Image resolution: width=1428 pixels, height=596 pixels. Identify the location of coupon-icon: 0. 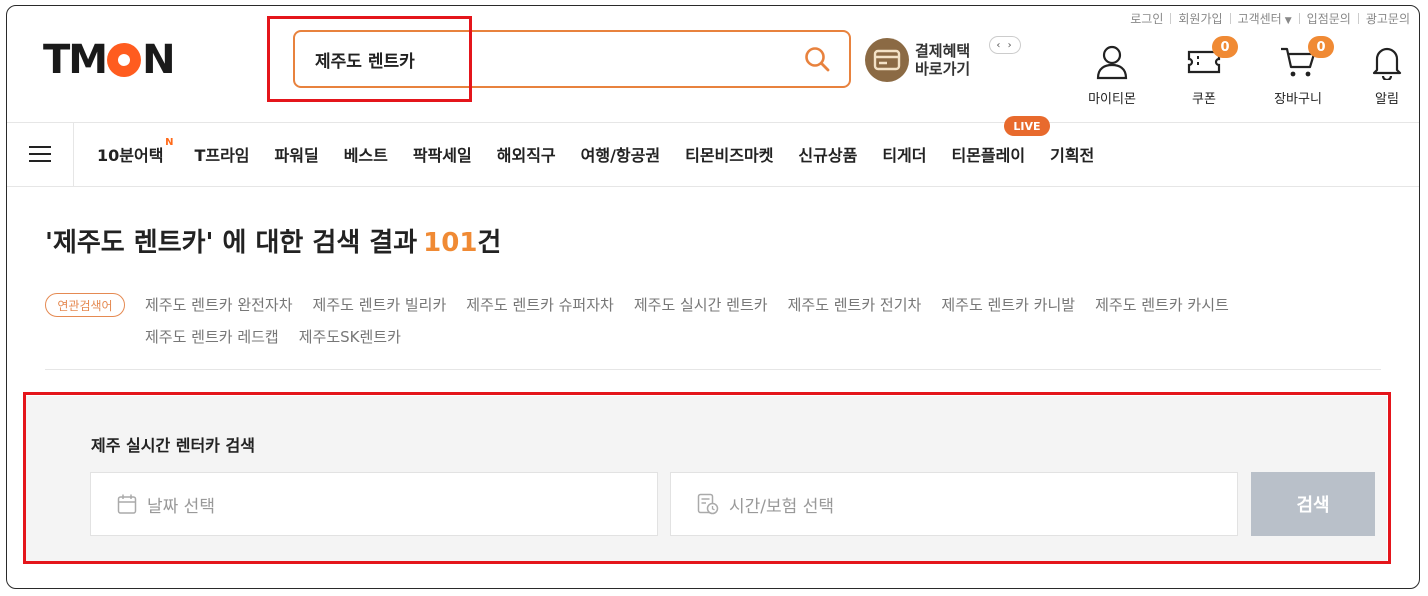
(1204, 59).